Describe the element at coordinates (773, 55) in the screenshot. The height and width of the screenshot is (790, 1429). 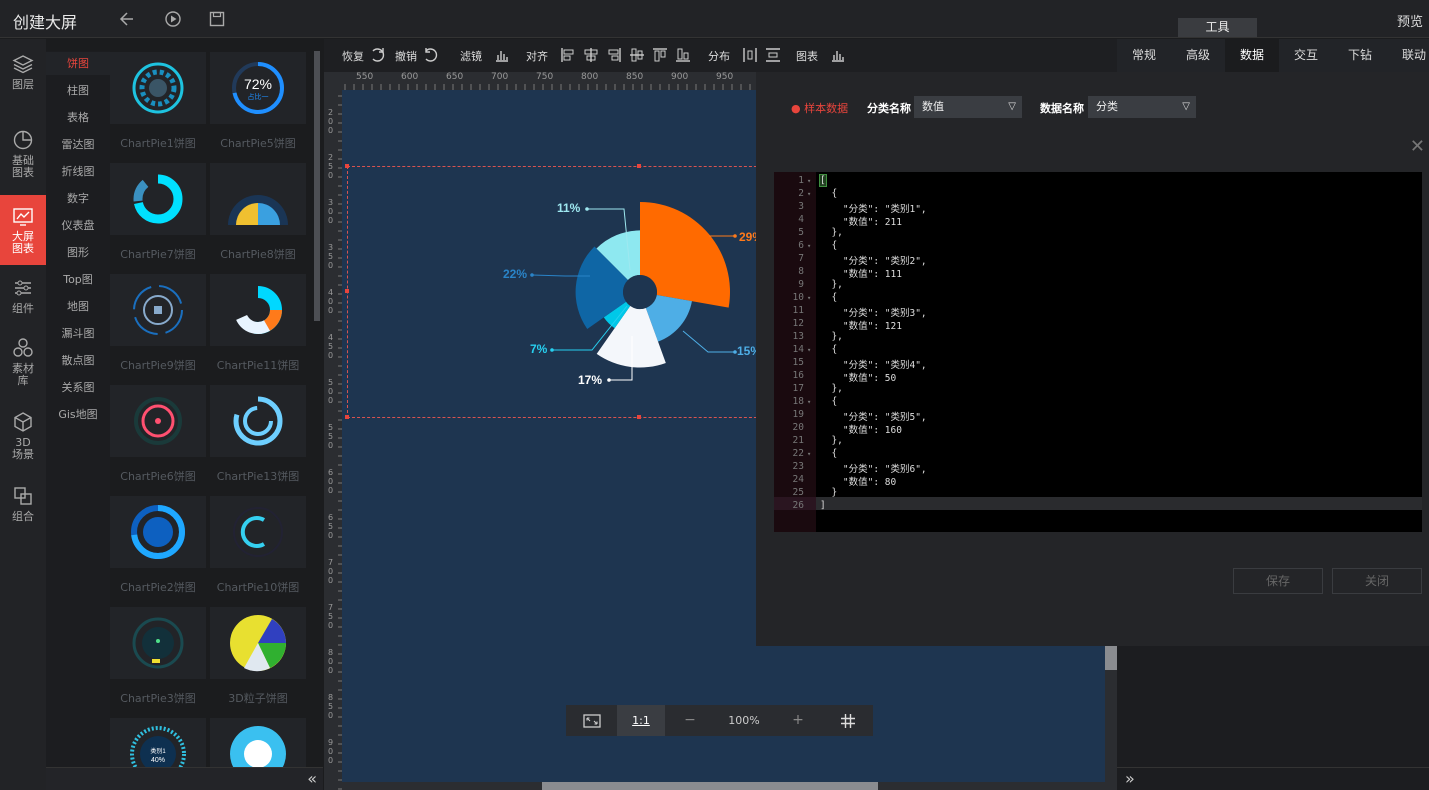
I see `distribute-v-icon` at that location.